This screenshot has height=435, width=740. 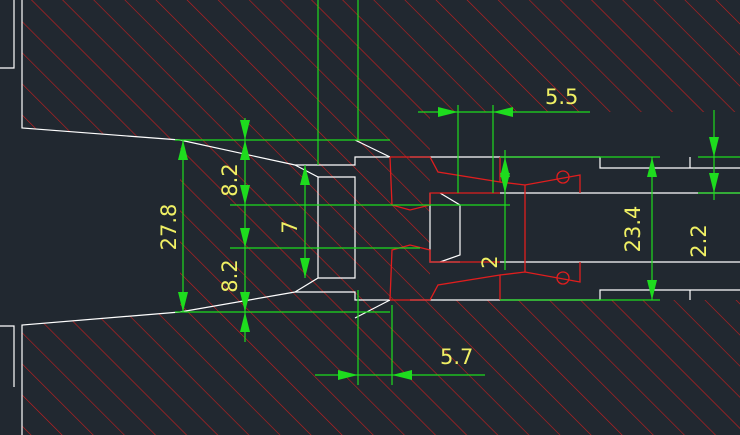 What do you see at coordinates (699, 240) in the screenshot?
I see `dim-right-small: 2.2` at bounding box center [699, 240].